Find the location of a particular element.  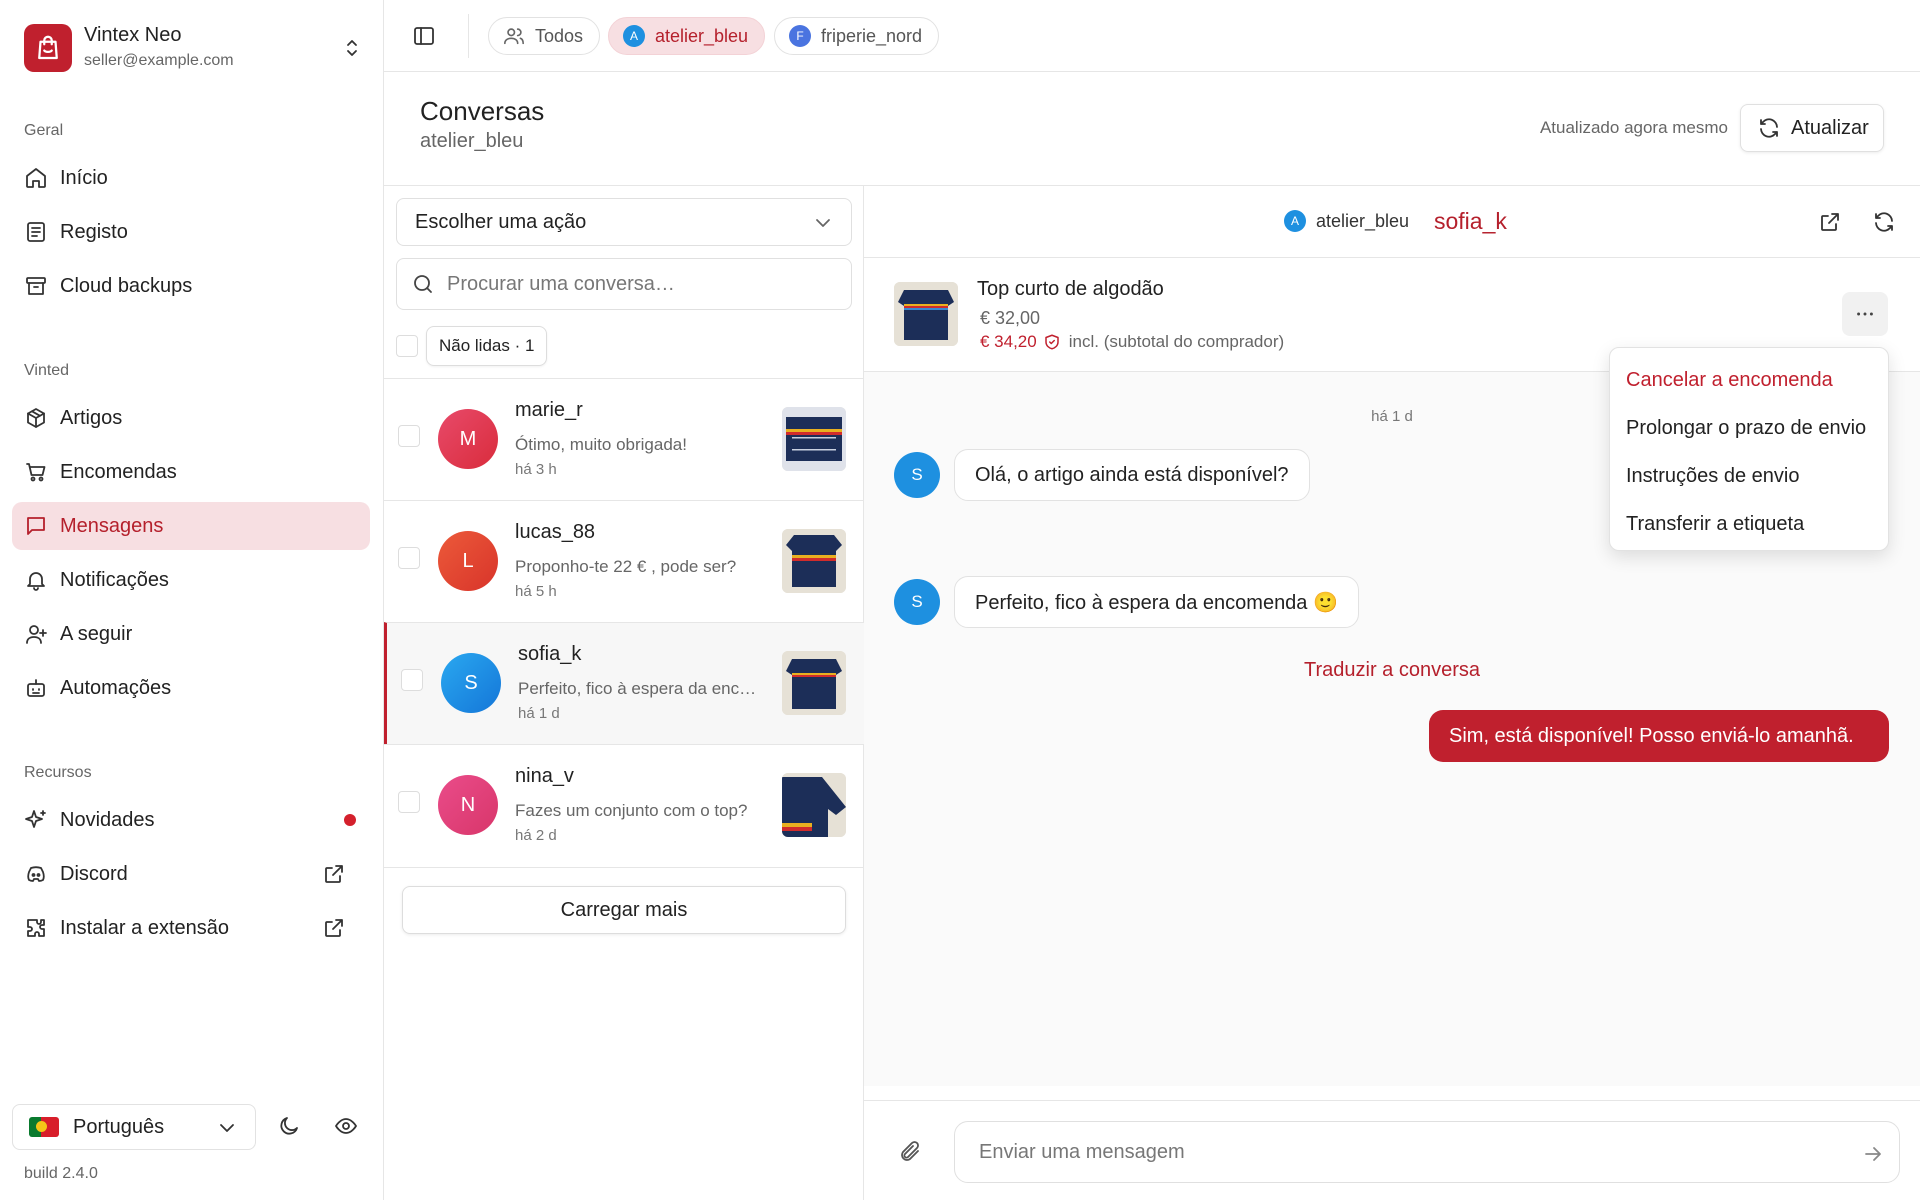

message-input is located at coordinates (1389, 1152).